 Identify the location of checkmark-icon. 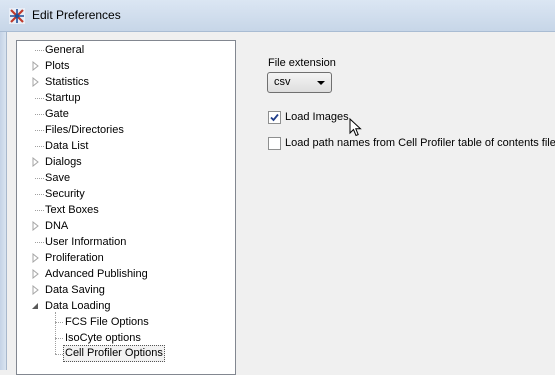
(274, 117).